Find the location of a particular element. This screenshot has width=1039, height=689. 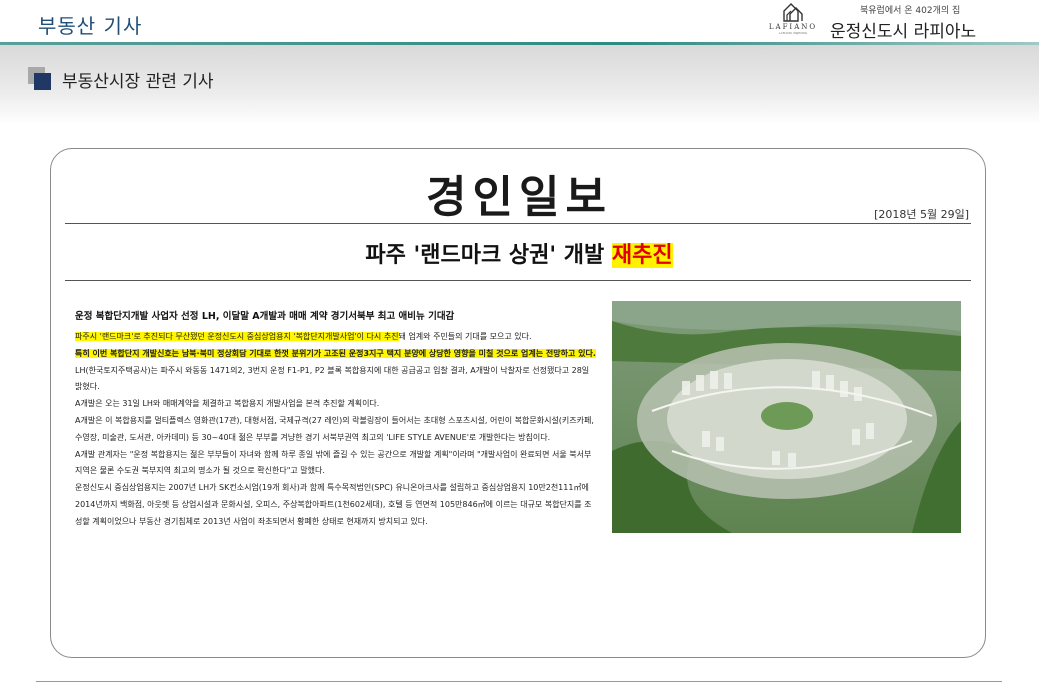

square-bullet-icon is located at coordinates (40, 79).